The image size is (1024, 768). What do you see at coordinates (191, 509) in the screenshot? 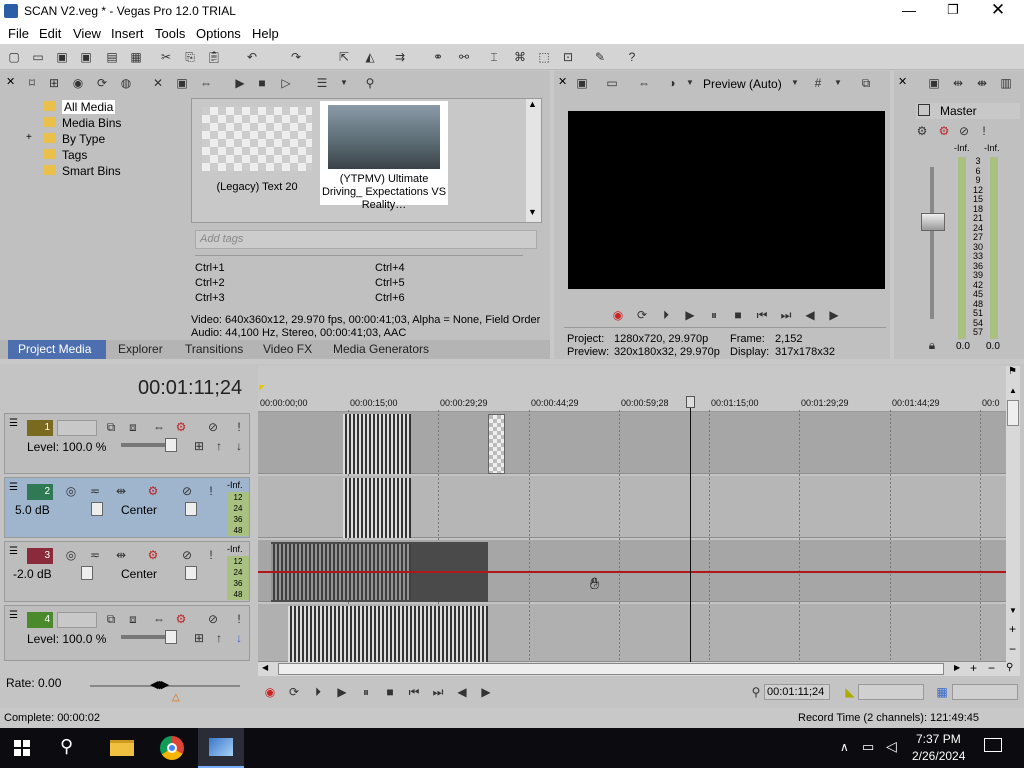
I see `pan-slider-thumb` at bounding box center [191, 509].